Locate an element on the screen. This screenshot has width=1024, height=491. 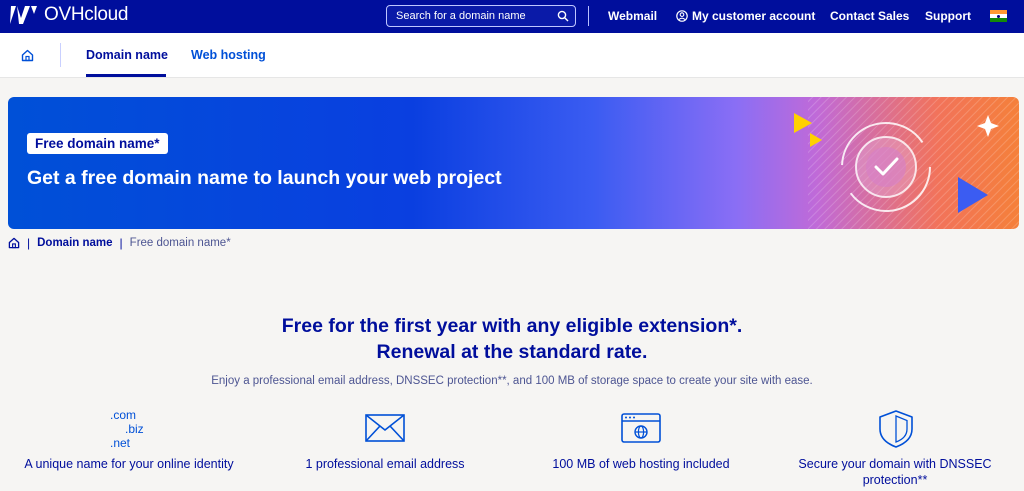
subnav-divider is located at coordinates (60, 55).